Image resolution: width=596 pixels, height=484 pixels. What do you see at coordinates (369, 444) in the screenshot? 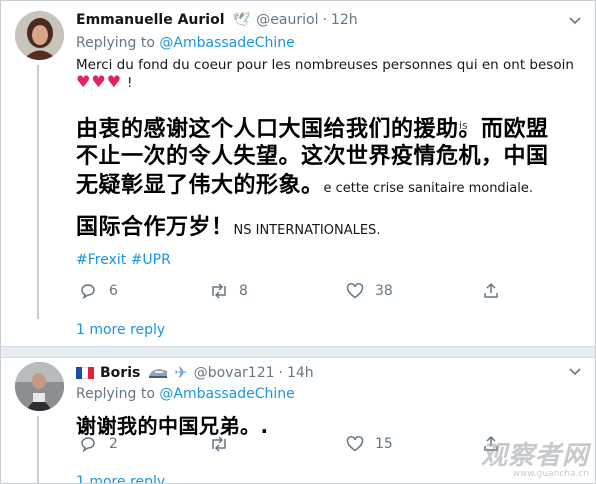
I see `like-button: 15` at bounding box center [369, 444].